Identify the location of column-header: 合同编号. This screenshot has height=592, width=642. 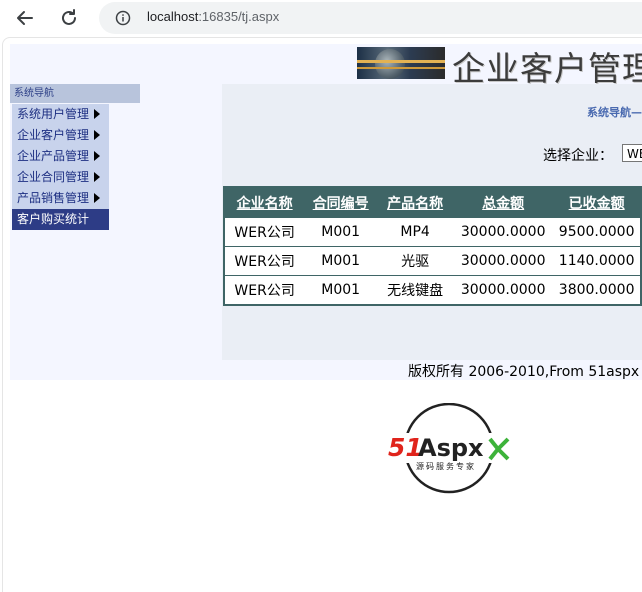
(341, 202).